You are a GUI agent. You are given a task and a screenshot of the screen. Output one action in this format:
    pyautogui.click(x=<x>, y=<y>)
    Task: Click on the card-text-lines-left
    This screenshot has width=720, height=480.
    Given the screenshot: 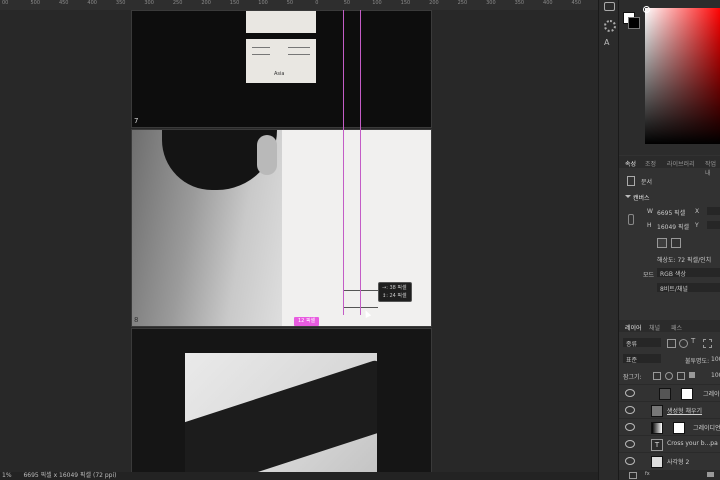 What is the action you would take?
    pyautogui.click(x=261, y=51)
    